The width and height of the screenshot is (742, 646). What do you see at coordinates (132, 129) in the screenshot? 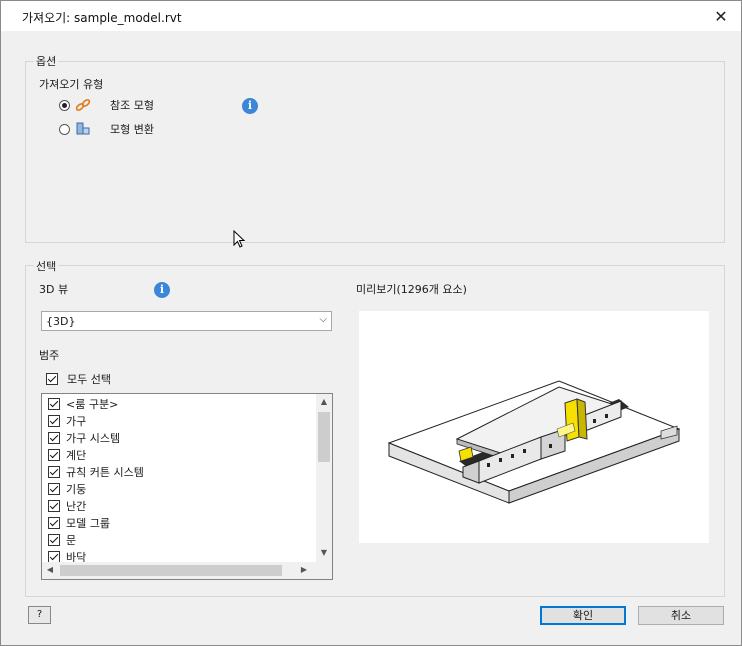
I see `convert-model-label: 모형 변환` at bounding box center [132, 129].